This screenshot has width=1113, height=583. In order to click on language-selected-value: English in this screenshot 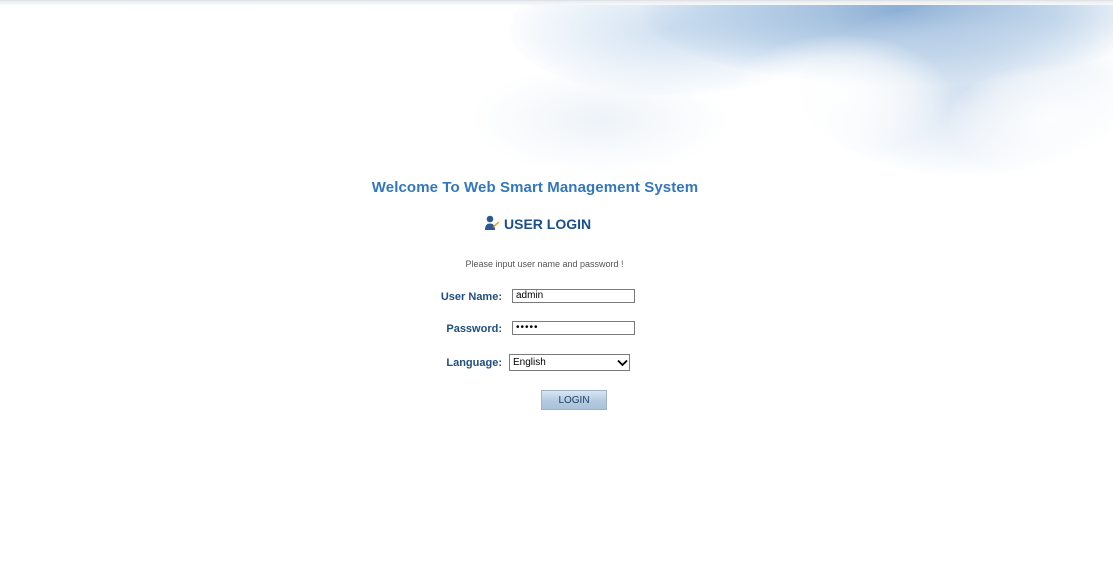, I will do `click(529, 362)`.